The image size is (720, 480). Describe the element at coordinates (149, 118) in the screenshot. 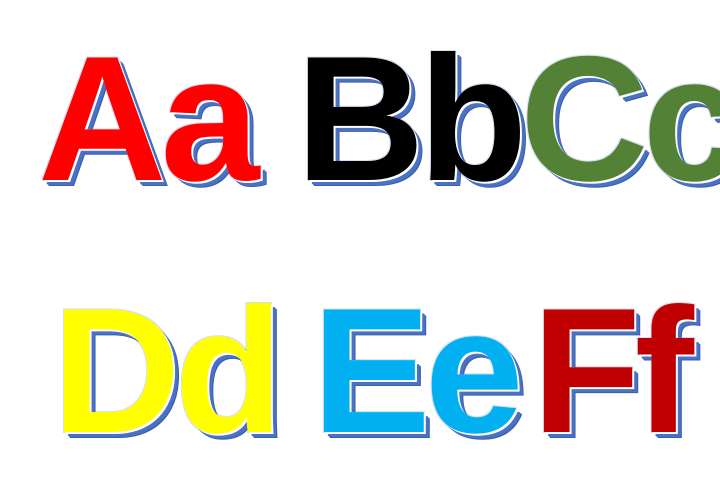

I see `letter-pair-aa: Aa` at that location.